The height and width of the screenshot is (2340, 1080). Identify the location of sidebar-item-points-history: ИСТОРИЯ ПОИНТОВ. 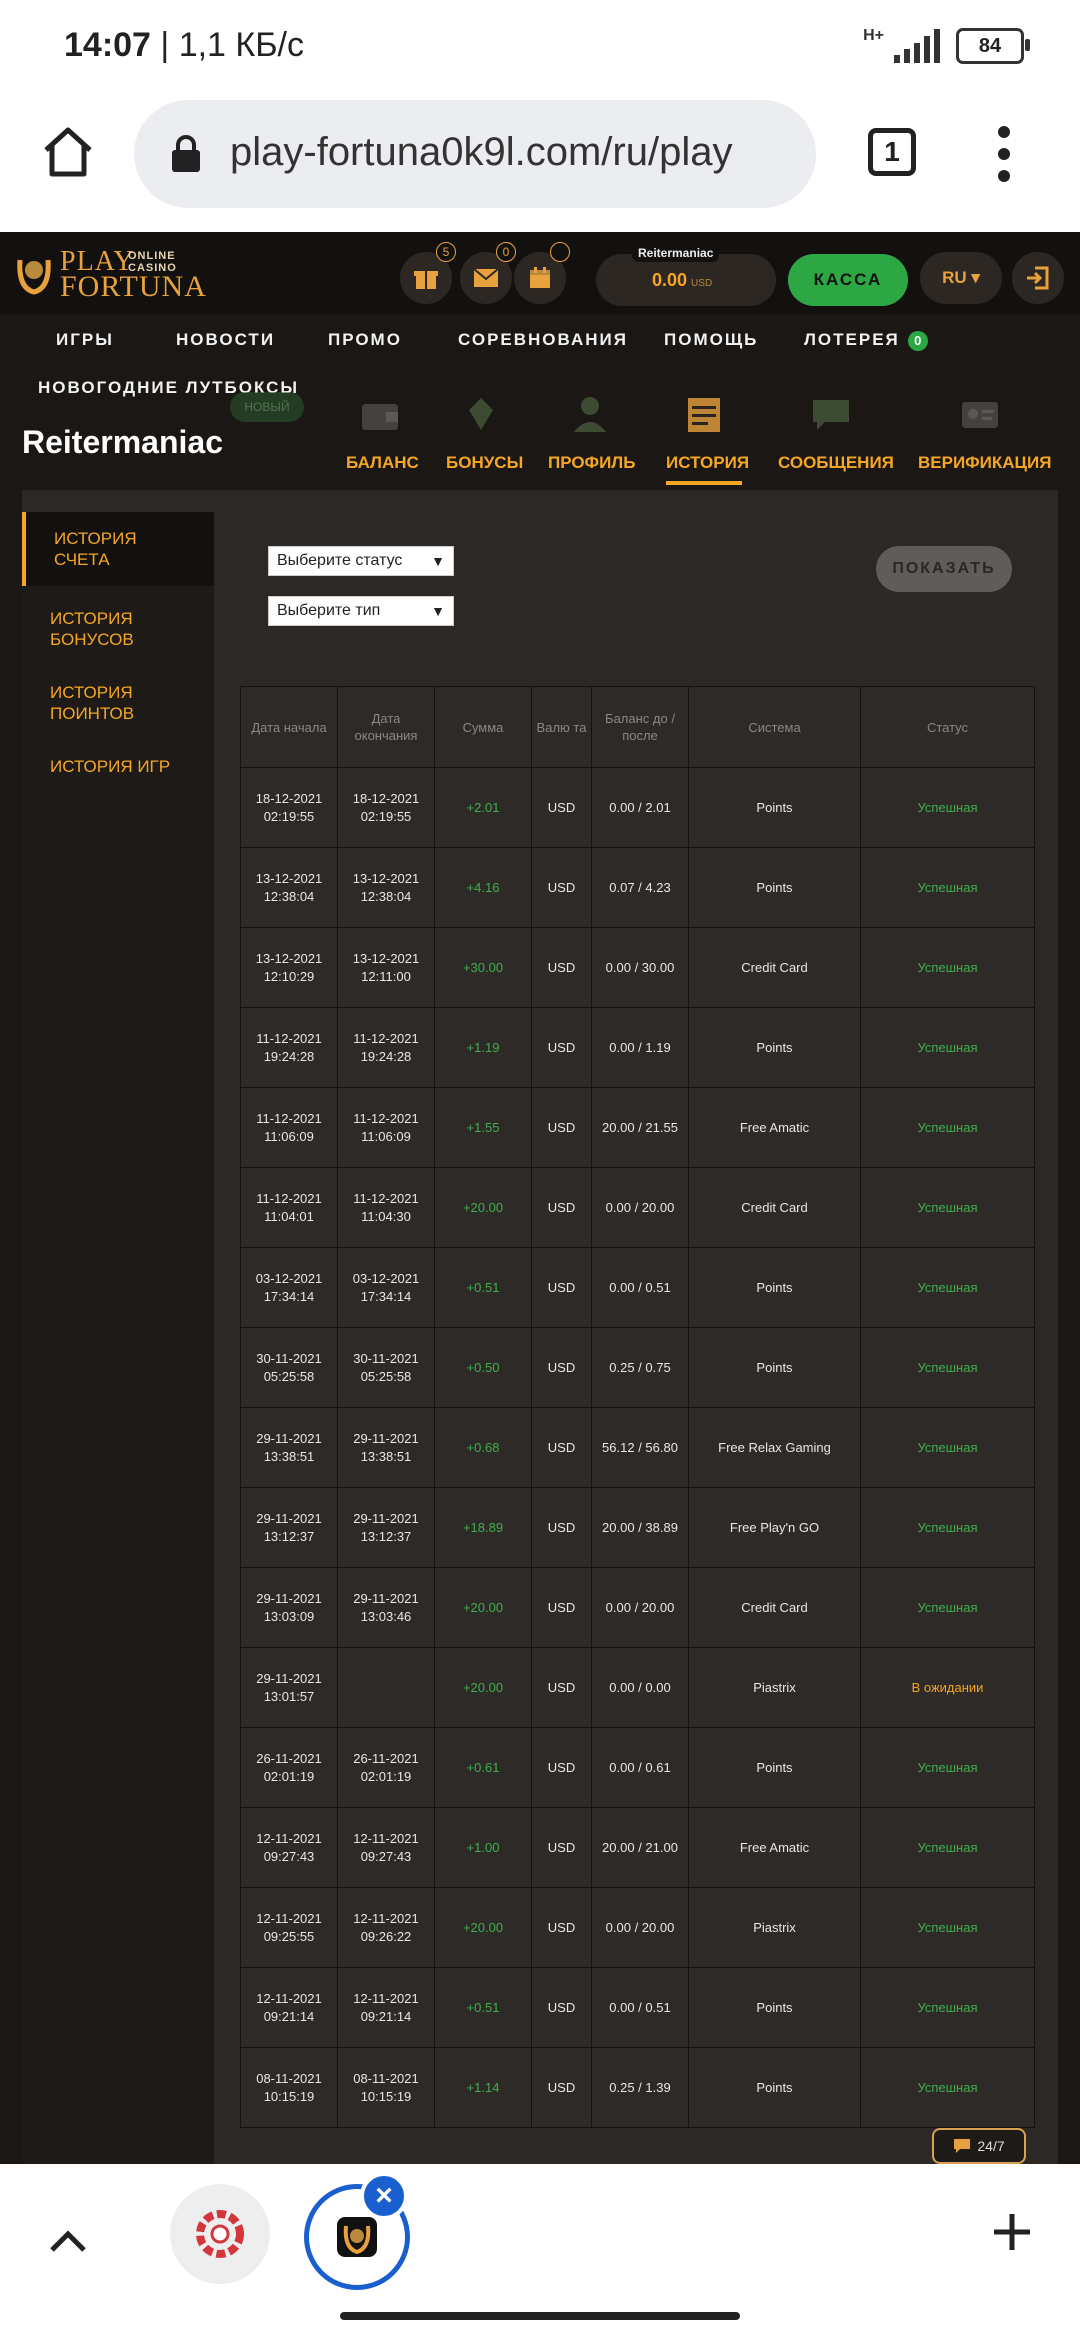
(105, 703).